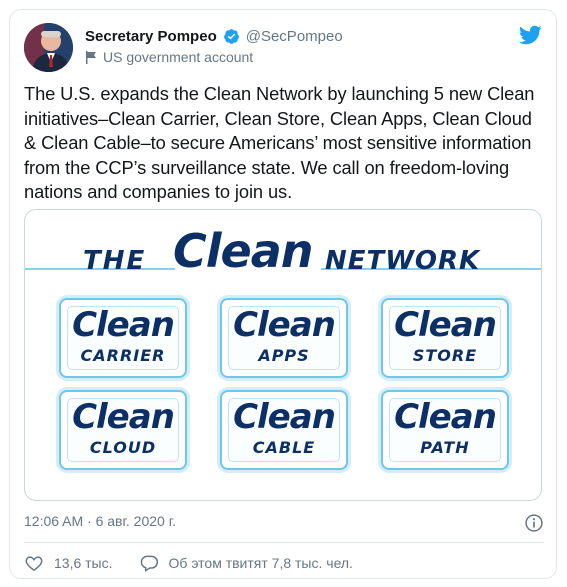 Image resolution: width=567 pixels, height=587 pixels. What do you see at coordinates (445, 447) in the screenshot?
I see `badge-sub: PATH` at bounding box center [445, 447].